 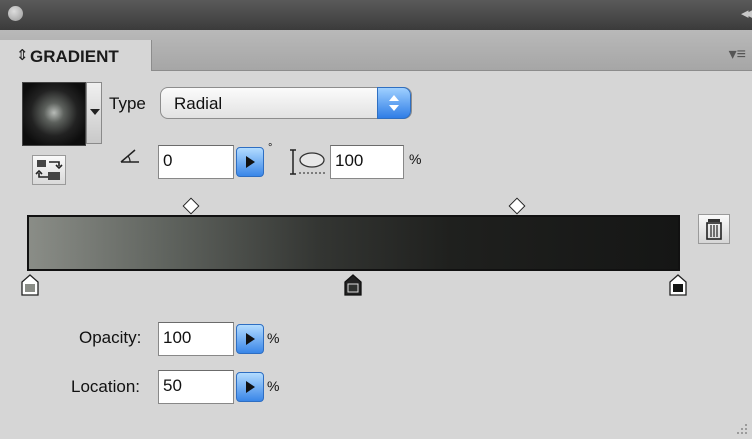 I want to click on type-select-value: Radial, so click(x=198, y=103).